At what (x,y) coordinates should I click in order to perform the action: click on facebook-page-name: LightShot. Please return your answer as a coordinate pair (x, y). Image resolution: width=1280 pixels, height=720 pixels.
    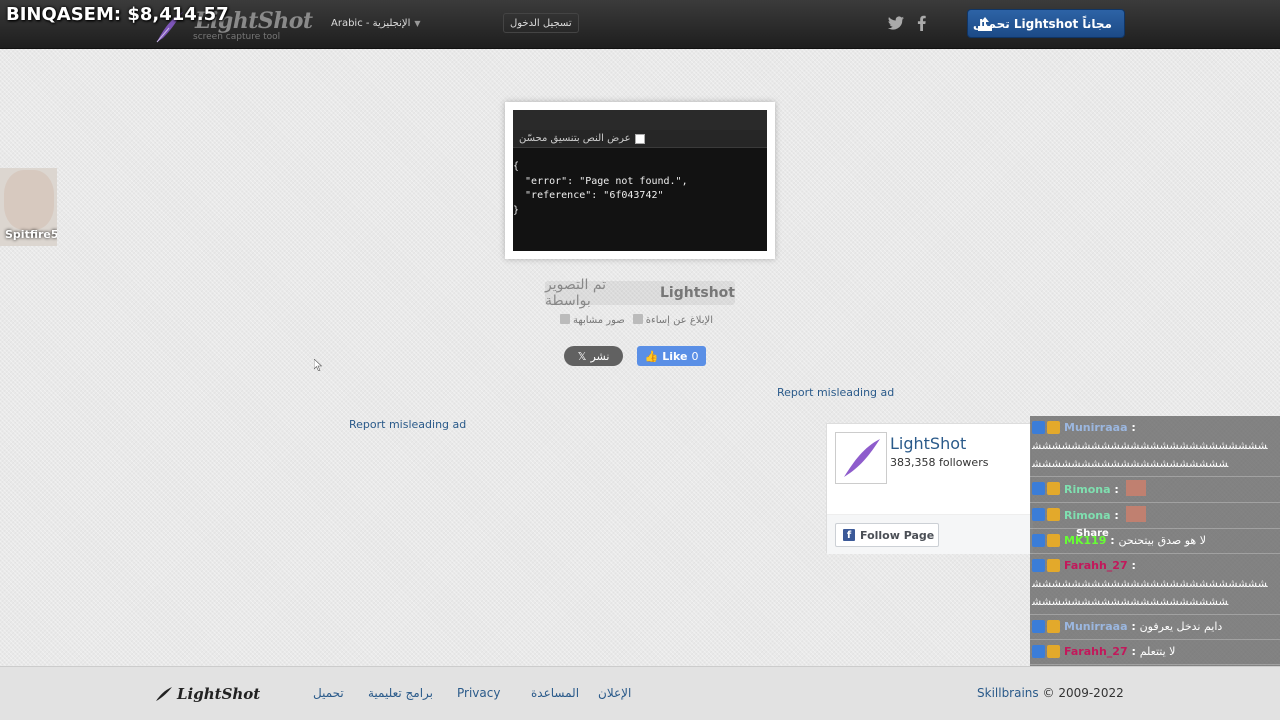
    Looking at the image, I should click on (928, 443).